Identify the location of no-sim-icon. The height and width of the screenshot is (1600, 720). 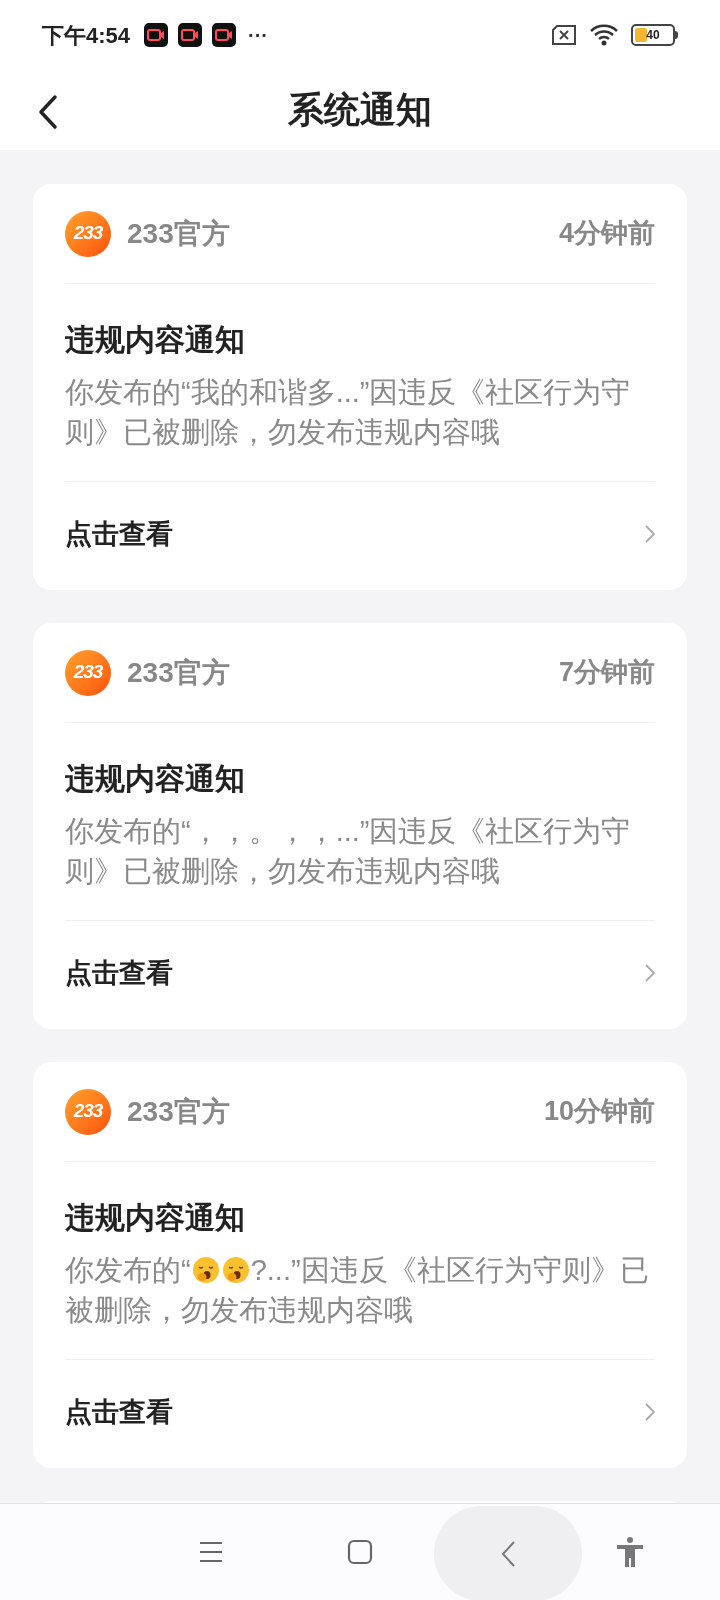
(564, 35).